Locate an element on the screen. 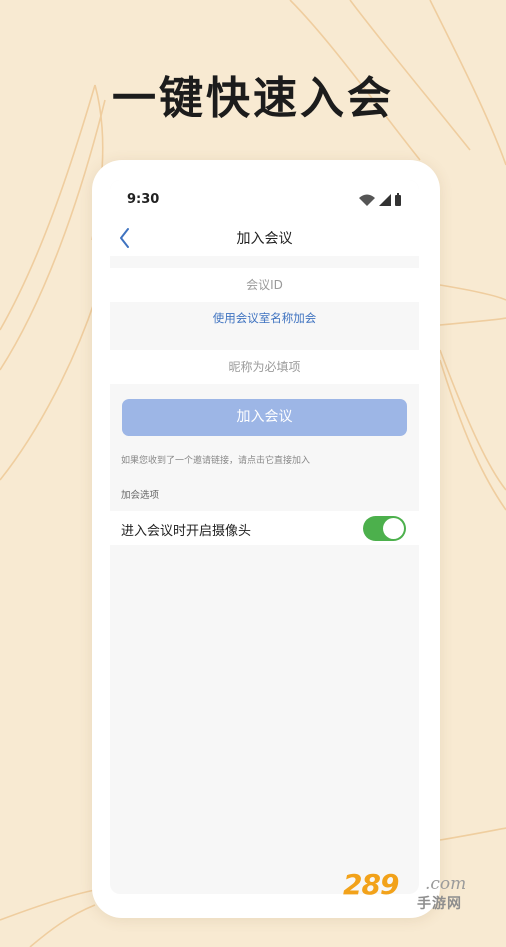  join-meeting-button: 加入会议 is located at coordinates (264, 417).